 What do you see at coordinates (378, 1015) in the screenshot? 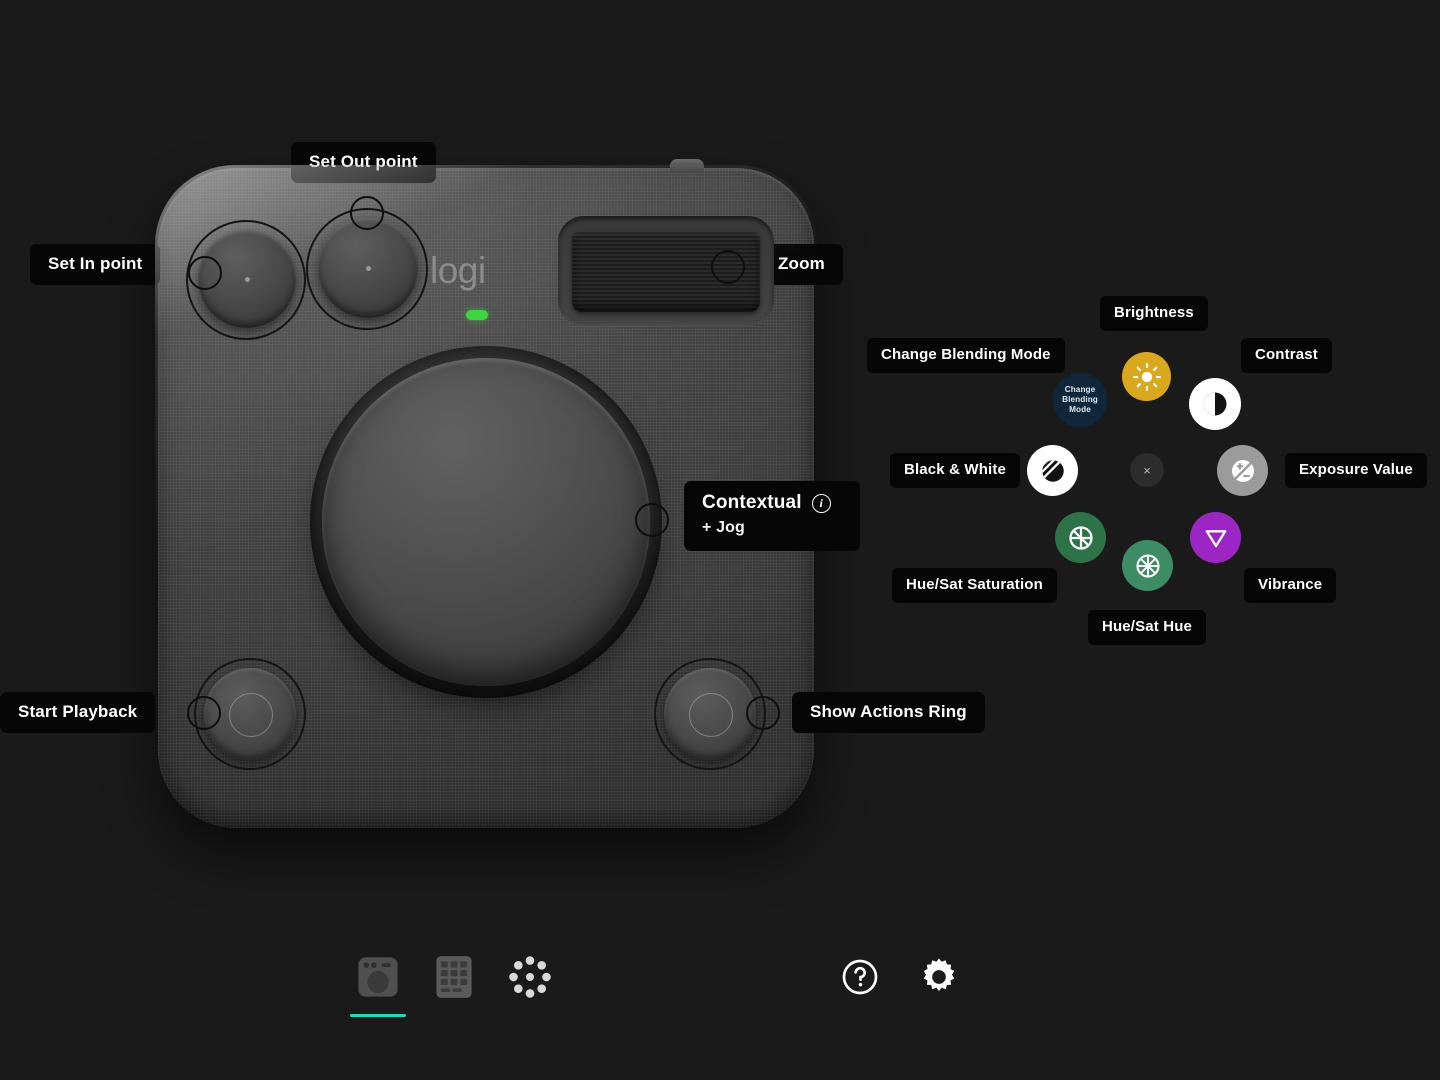
I see `toolbar-active-indicator` at bounding box center [378, 1015].